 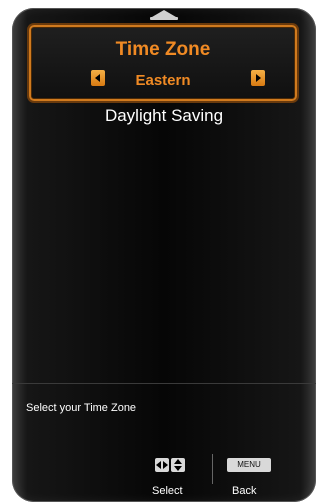 What do you see at coordinates (167, 491) in the screenshot?
I see `select-label: Select` at bounding box center [167, 491].